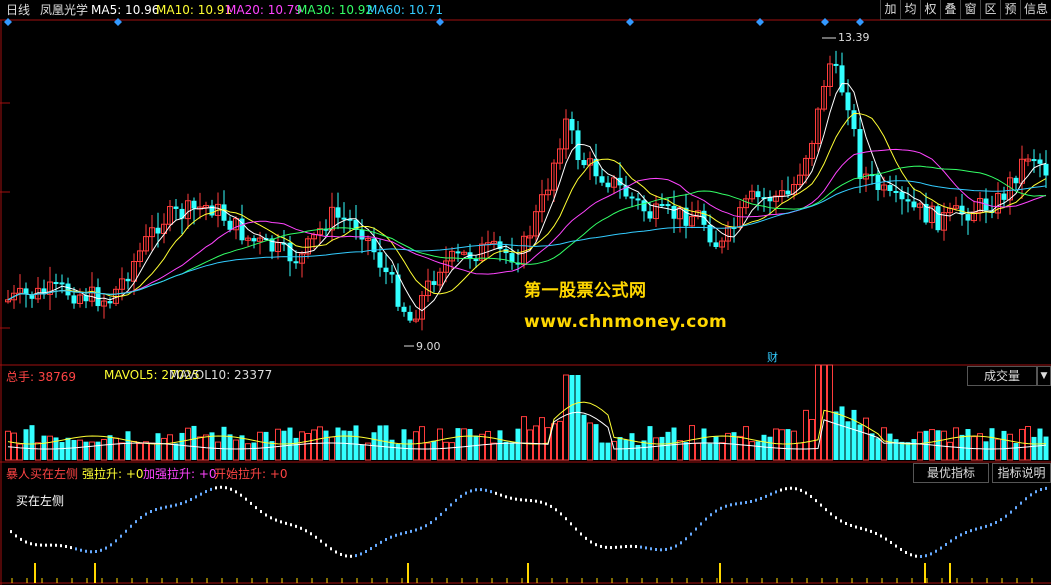 This screenshot has width=1051, height=585. I want to click on indicator-explain-button: 指标说明, so click(1021, 473).